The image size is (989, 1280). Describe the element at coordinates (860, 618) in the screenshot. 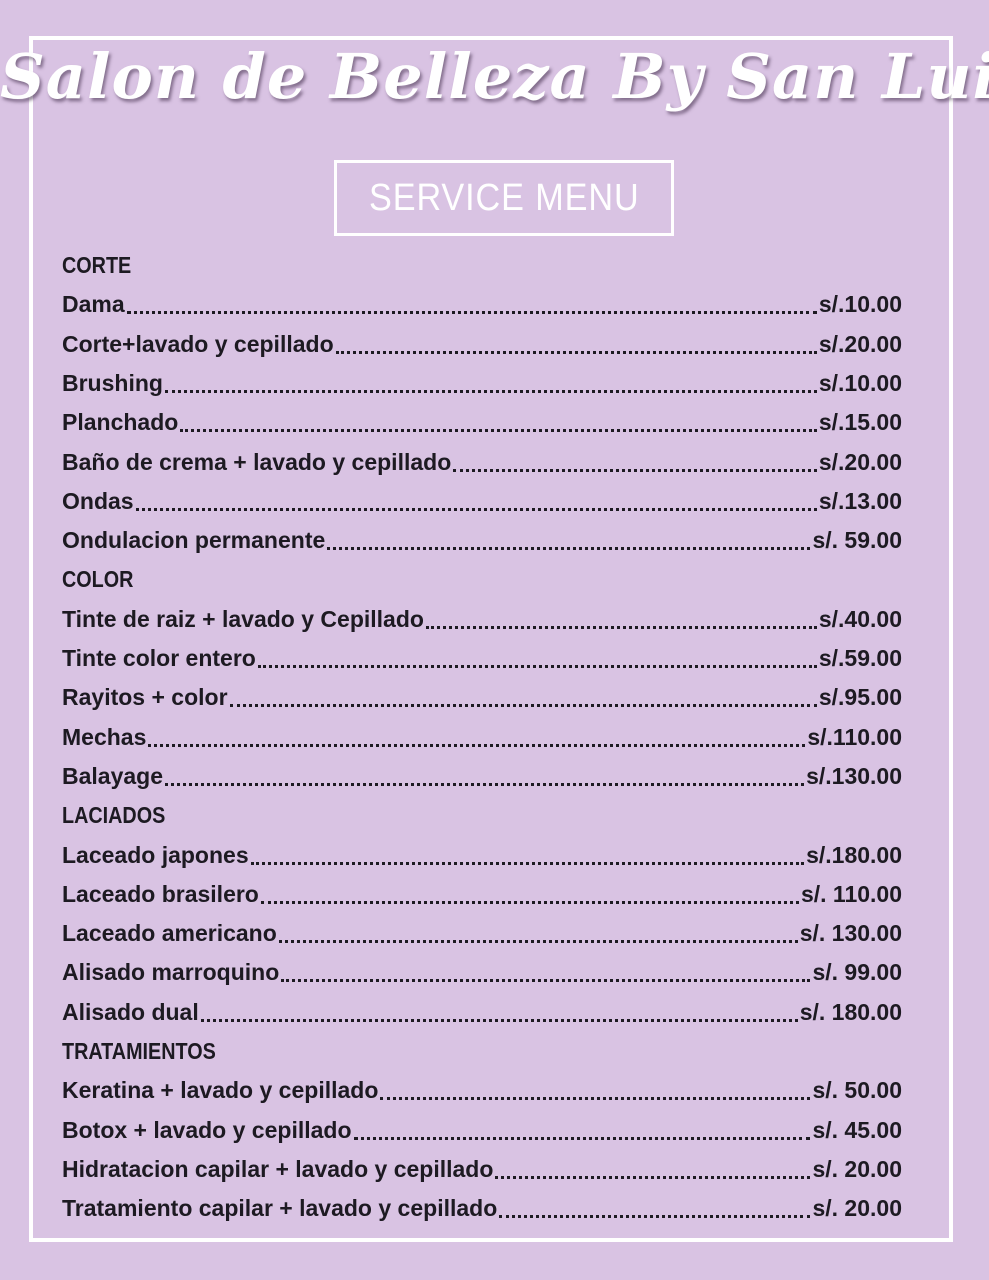

I see `item-price: s/.40.00` at that location.